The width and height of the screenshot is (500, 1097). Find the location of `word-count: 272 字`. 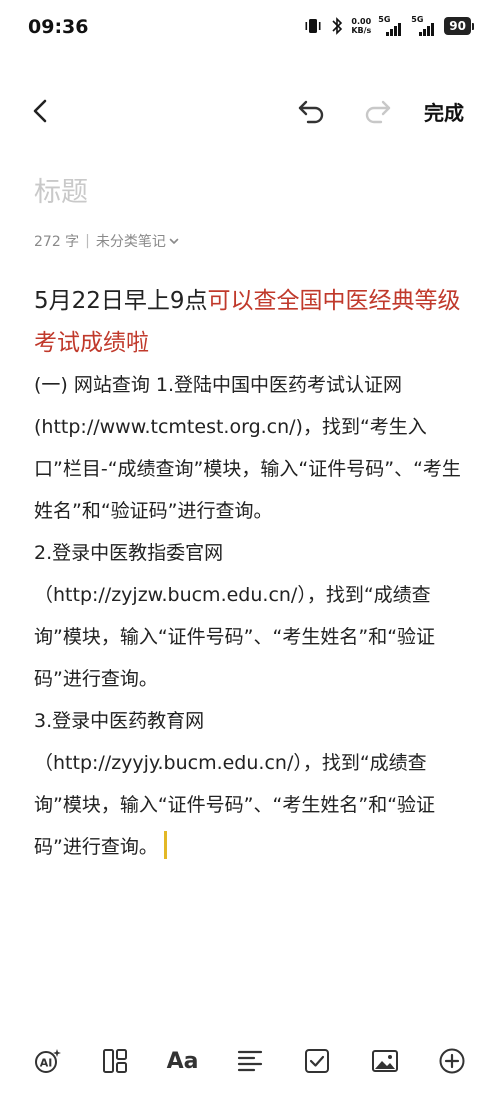

word-count: 272 字 is located at coordinates (57, 242).